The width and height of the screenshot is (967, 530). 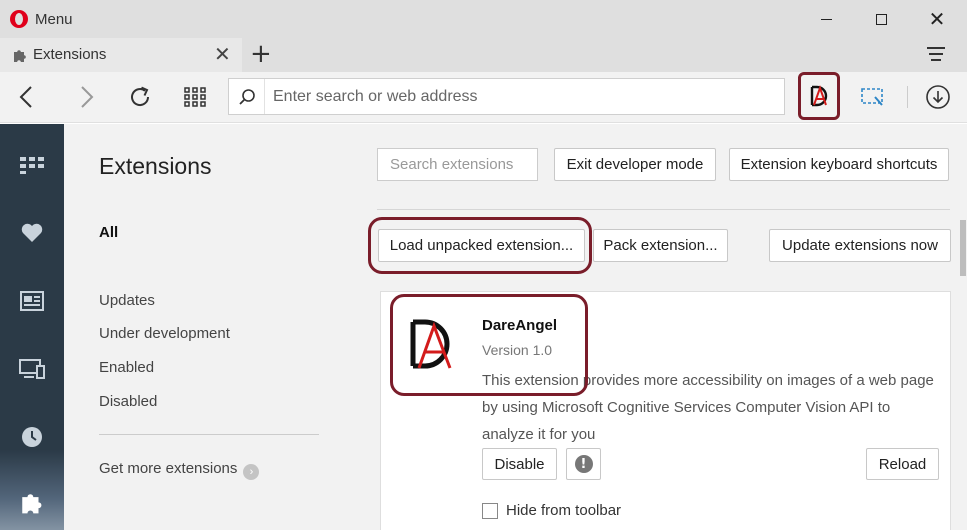 I want to click on maximize-button, so click(x=881, y=19).